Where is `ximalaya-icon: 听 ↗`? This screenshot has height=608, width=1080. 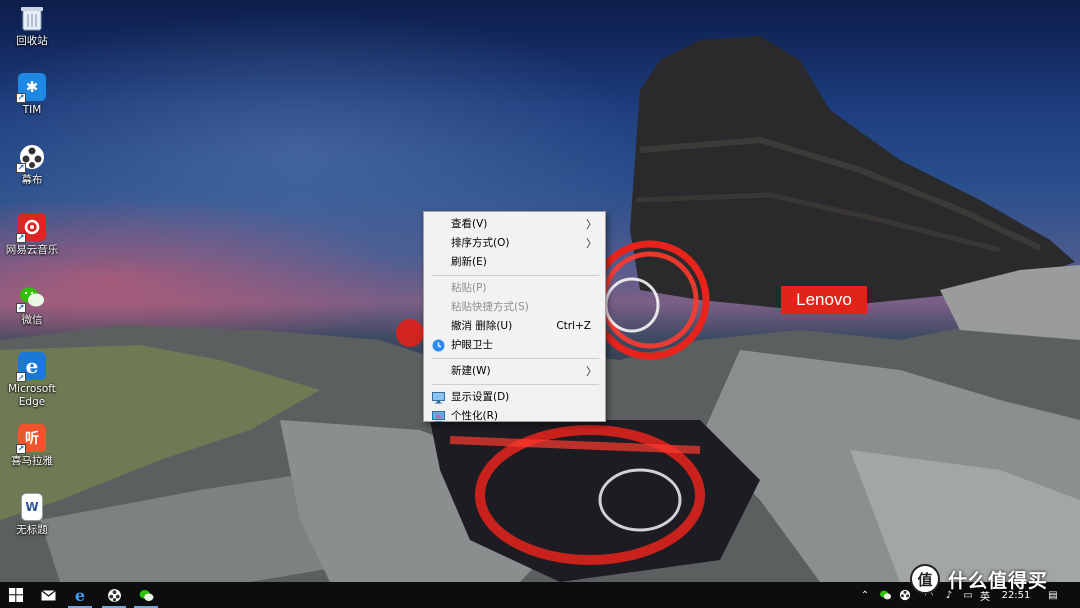 ximalaya-icon: 听 ↗ is located at coordinates (31, 439).